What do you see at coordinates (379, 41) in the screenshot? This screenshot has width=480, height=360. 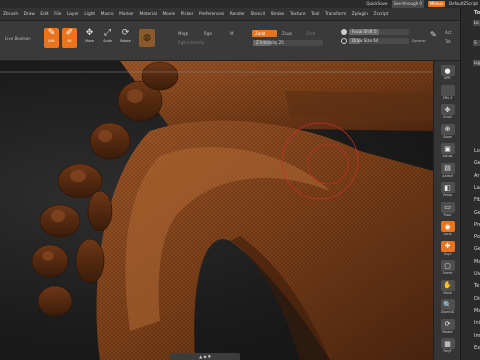 I see `draw-size-slider: Draw Size 64` at bounding box center [379, 41].